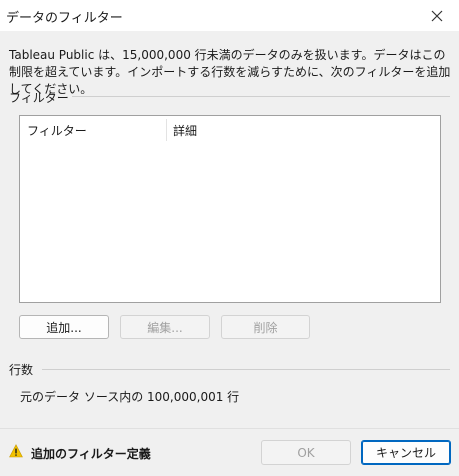  I want to click on footer-divider, so click(229, 428).